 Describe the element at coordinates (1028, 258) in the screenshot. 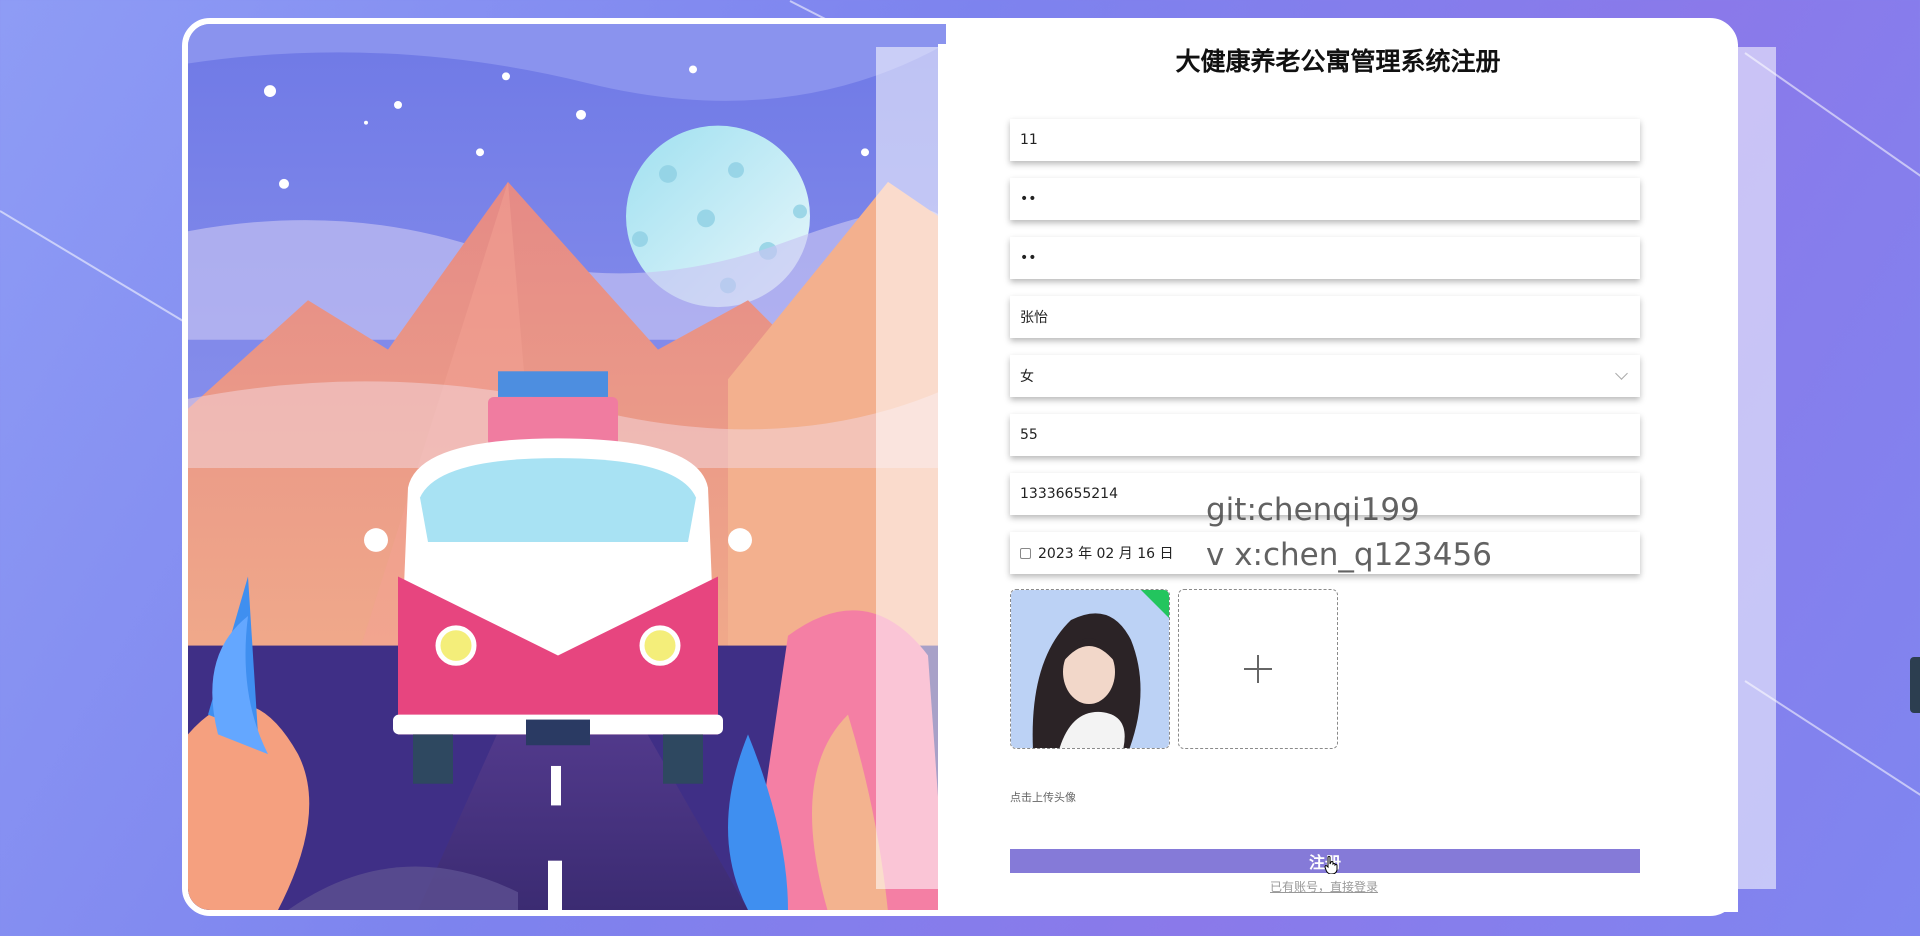

I see `confirm-password-value: ••` at that location.